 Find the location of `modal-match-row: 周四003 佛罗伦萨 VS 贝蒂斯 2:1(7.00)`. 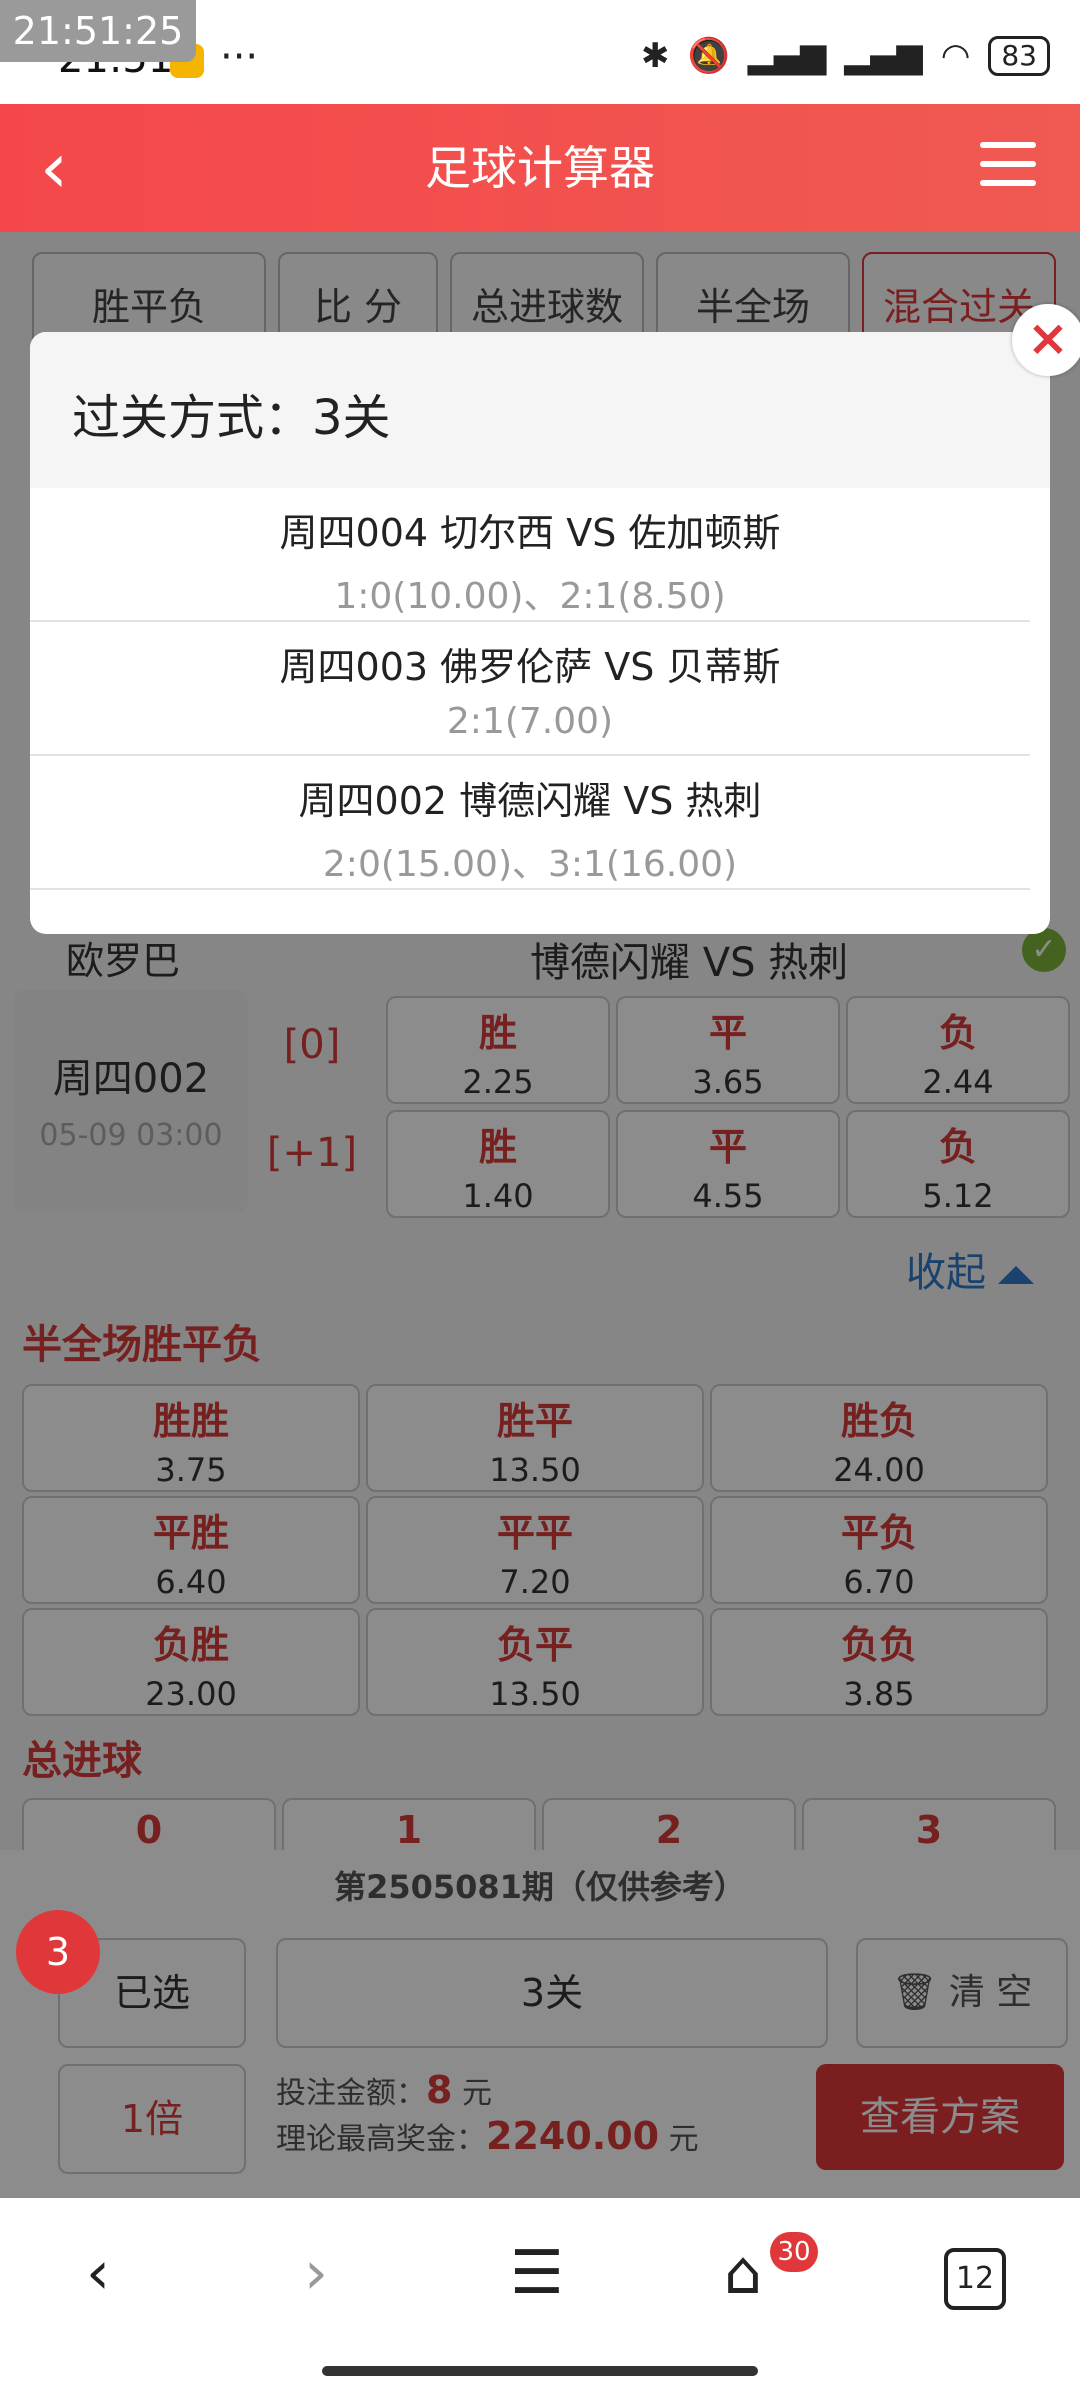

modal-match-row: 周四003 佛罗伦萨 VS 贝蒂斯 2:1(7.00) is located at coordinates (530, 689).